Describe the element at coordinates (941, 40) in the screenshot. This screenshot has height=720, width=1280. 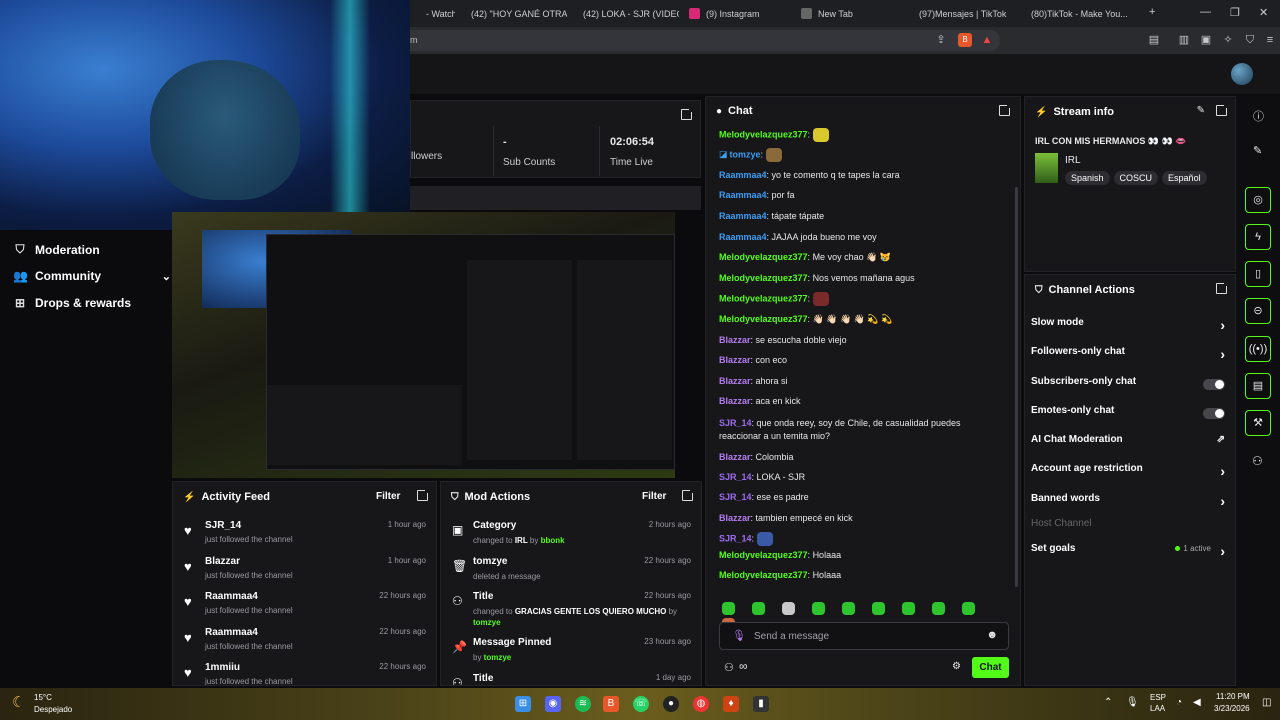
I see `share-icon: ⇪` at that location.